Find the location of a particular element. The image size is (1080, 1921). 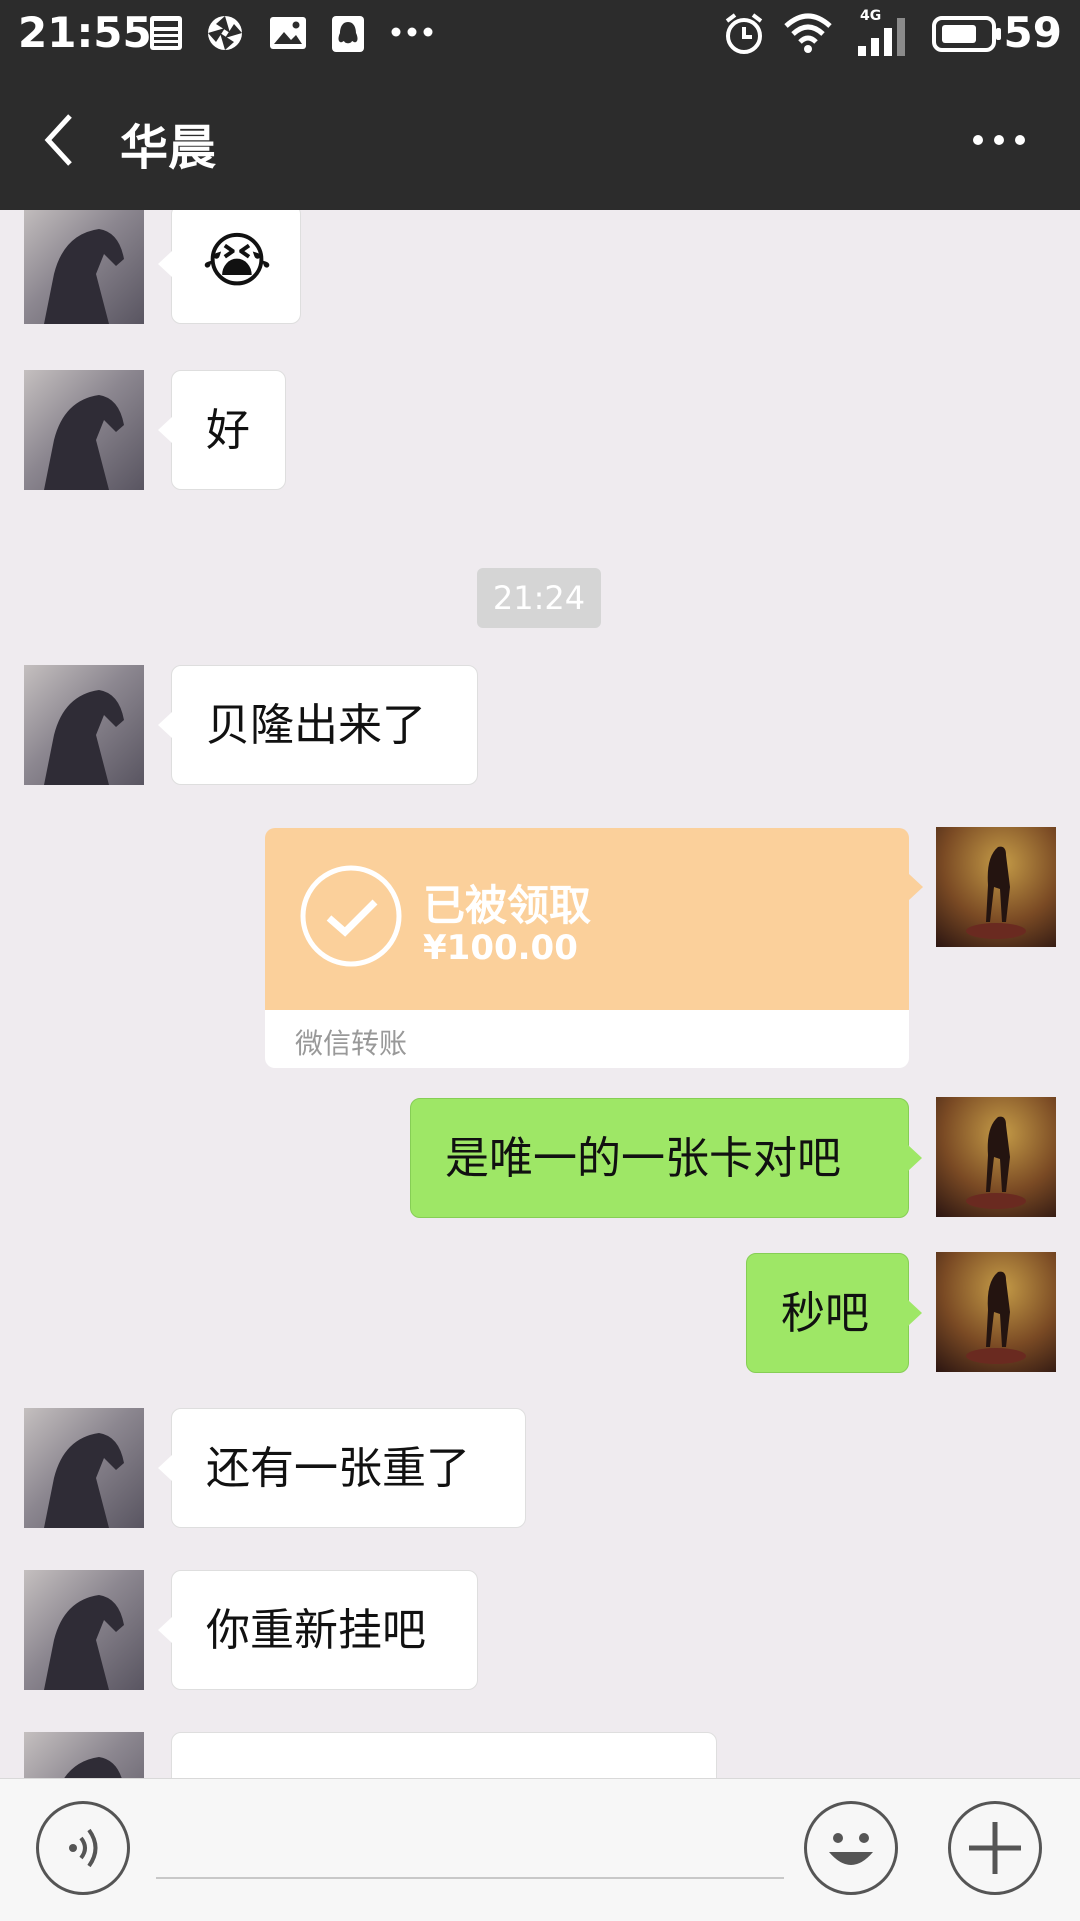

plus-button is located at coordinates (995, 1848).